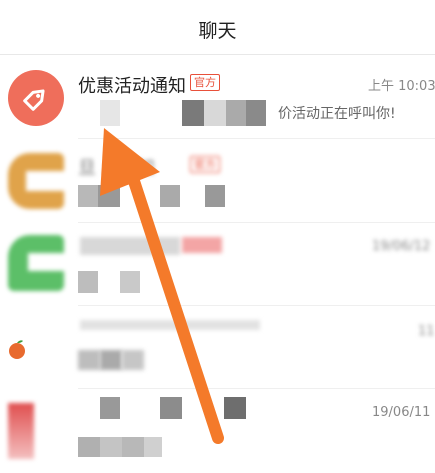 This screenshot has height=473, width=435. What do you see at coordinates (426, 331) in the screenshot?
I see `chat-time: 11` at bounding box center [426, 331].